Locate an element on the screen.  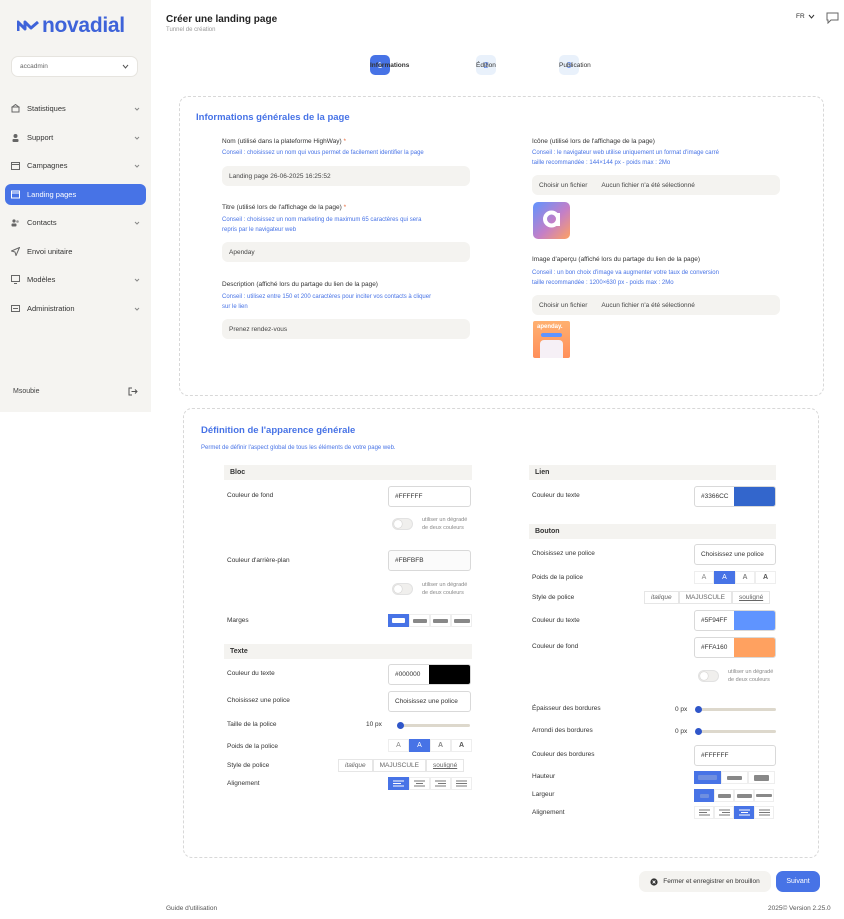
texte-size-slider is located at coordinates (433, 725).